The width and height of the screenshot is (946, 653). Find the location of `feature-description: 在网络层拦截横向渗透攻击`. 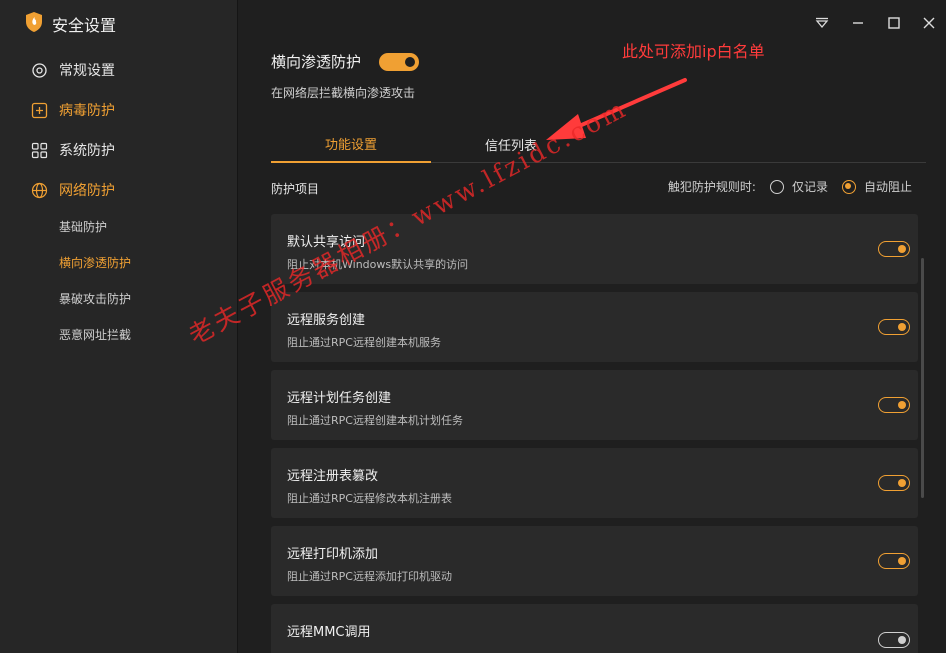

feature-description: 在网络层拦截横向渗透攻击 is located at coordinates (343, 93).